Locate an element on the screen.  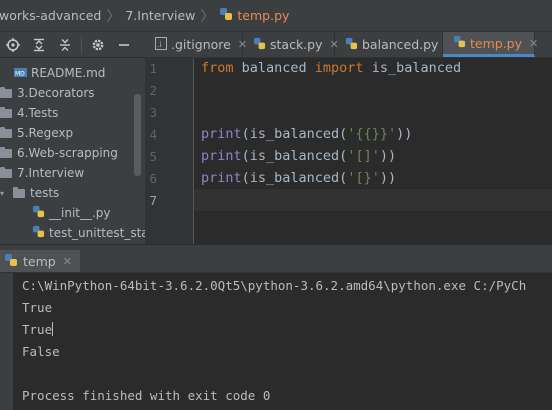
run-panel-header: temp ✕ is located at coordinates (276, 261).